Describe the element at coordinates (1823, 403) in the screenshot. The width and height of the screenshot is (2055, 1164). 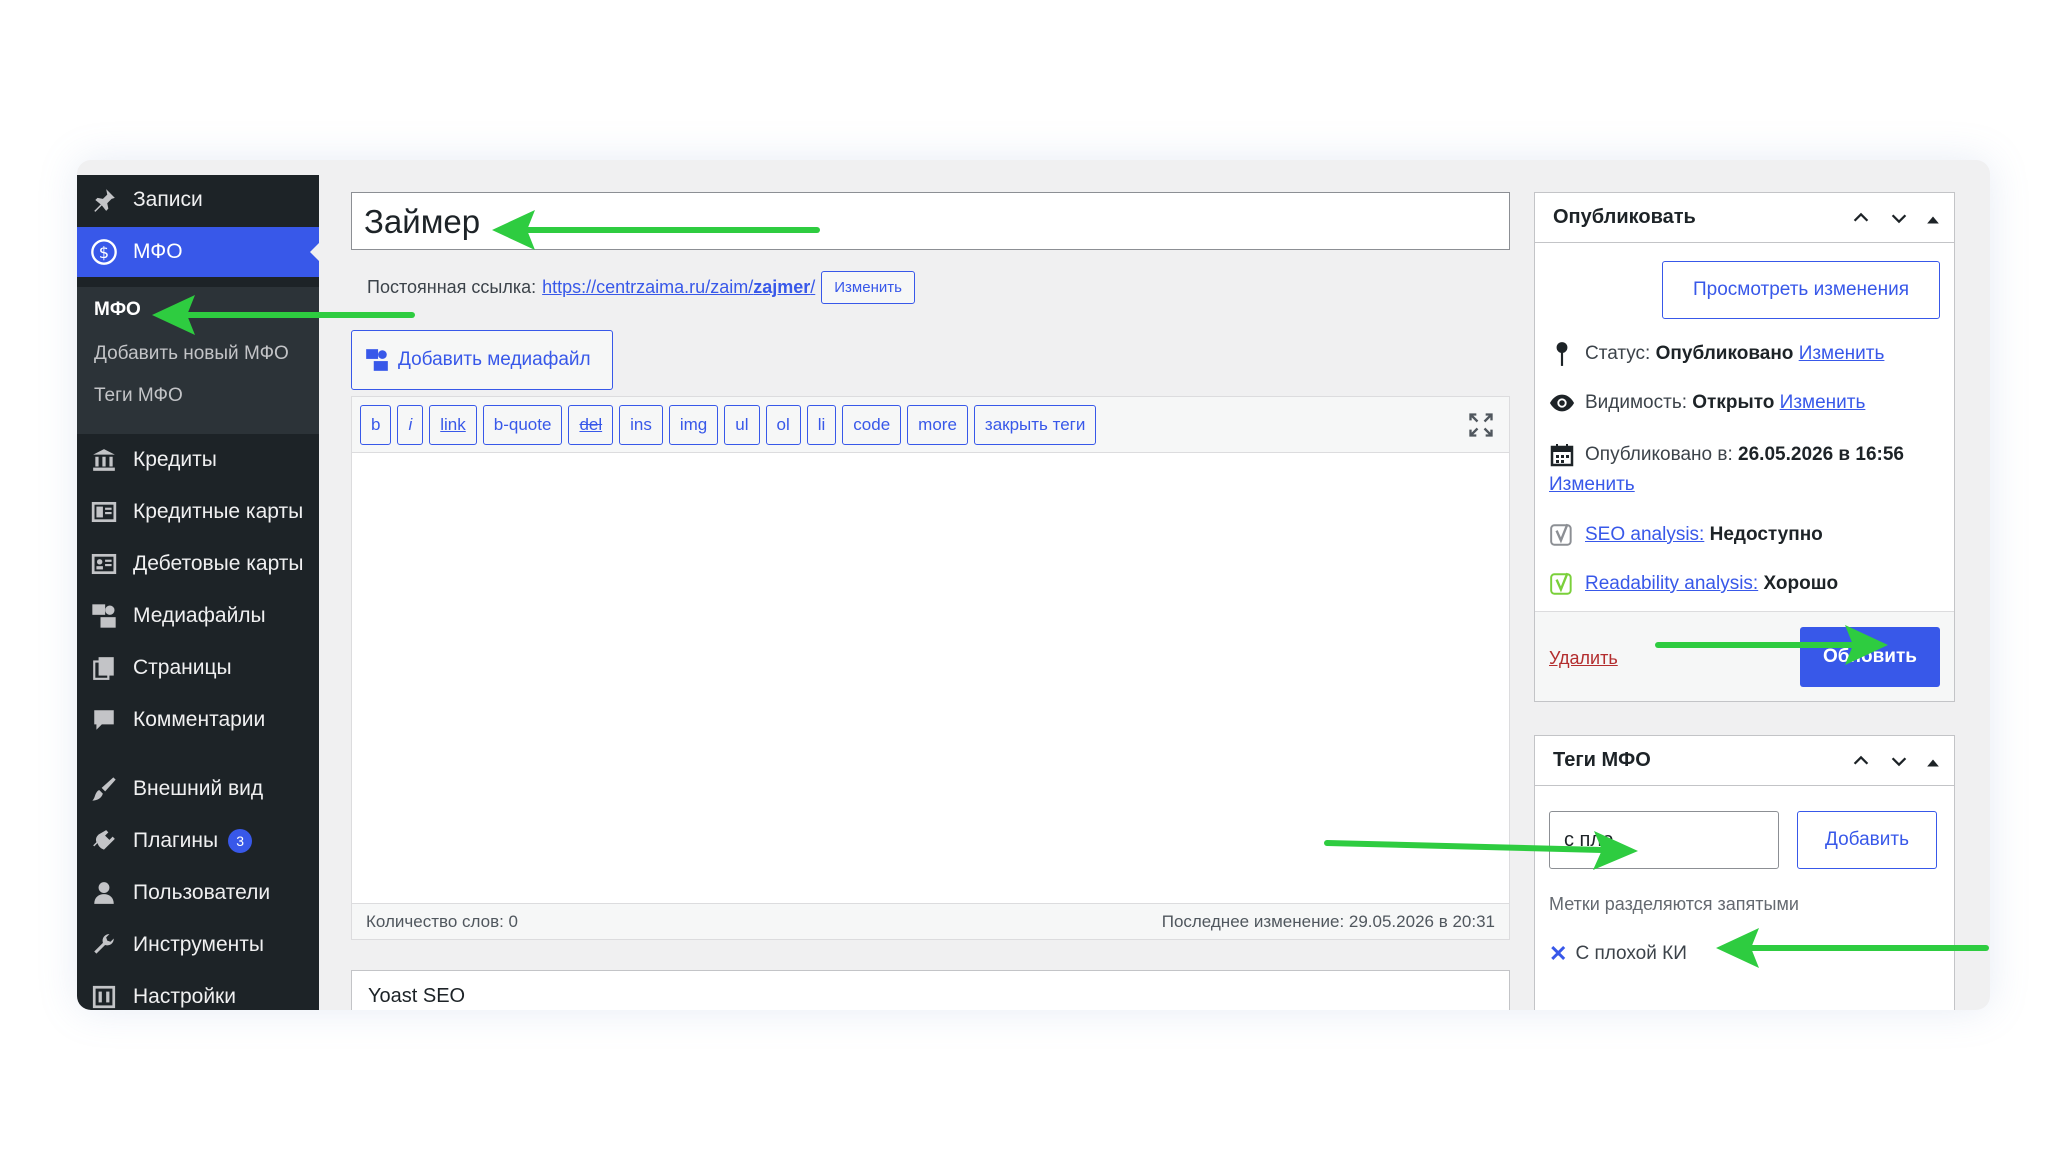
I see `edit-visibility-link: Изменить` at that location.